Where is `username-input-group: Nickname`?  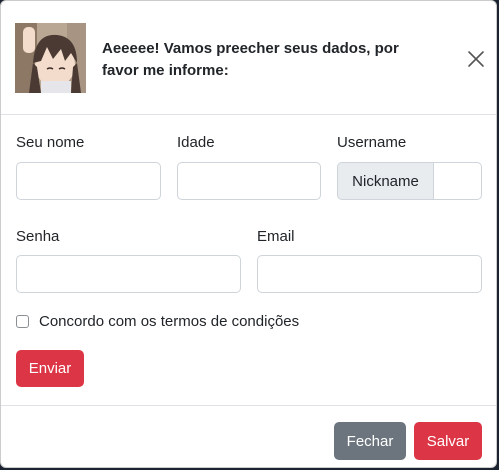
username-input-group: Nickname is located at coordinates (409, 181).